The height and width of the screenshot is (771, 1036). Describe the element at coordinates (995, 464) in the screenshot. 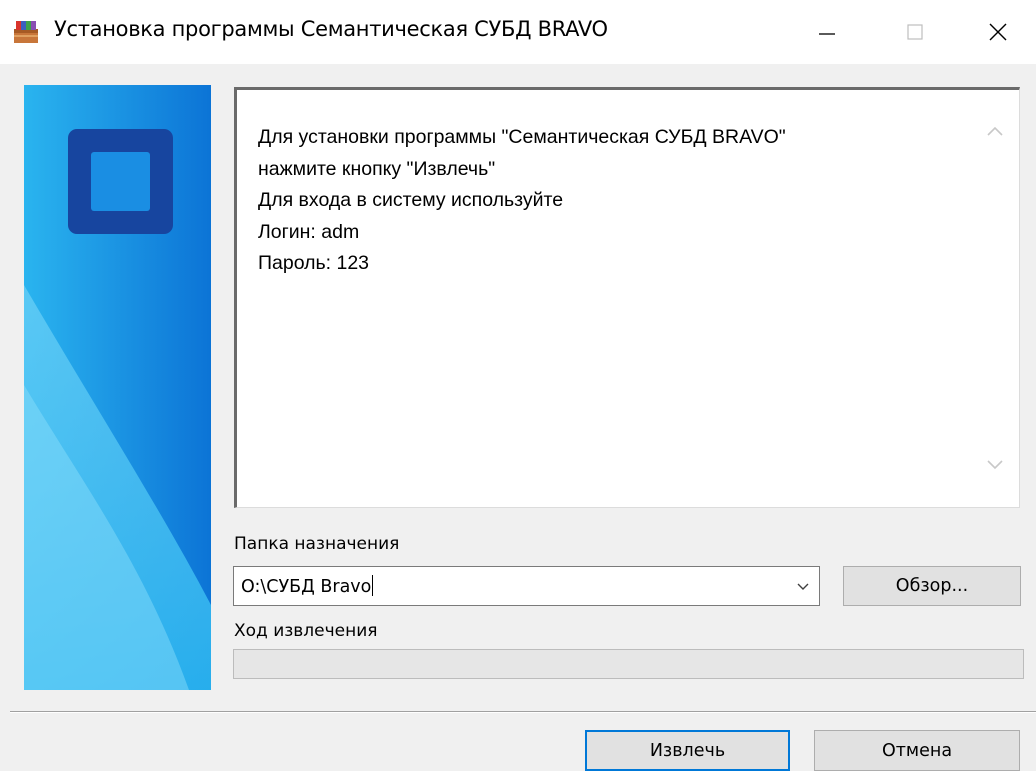

I see `scroll-down-icon` at that location.